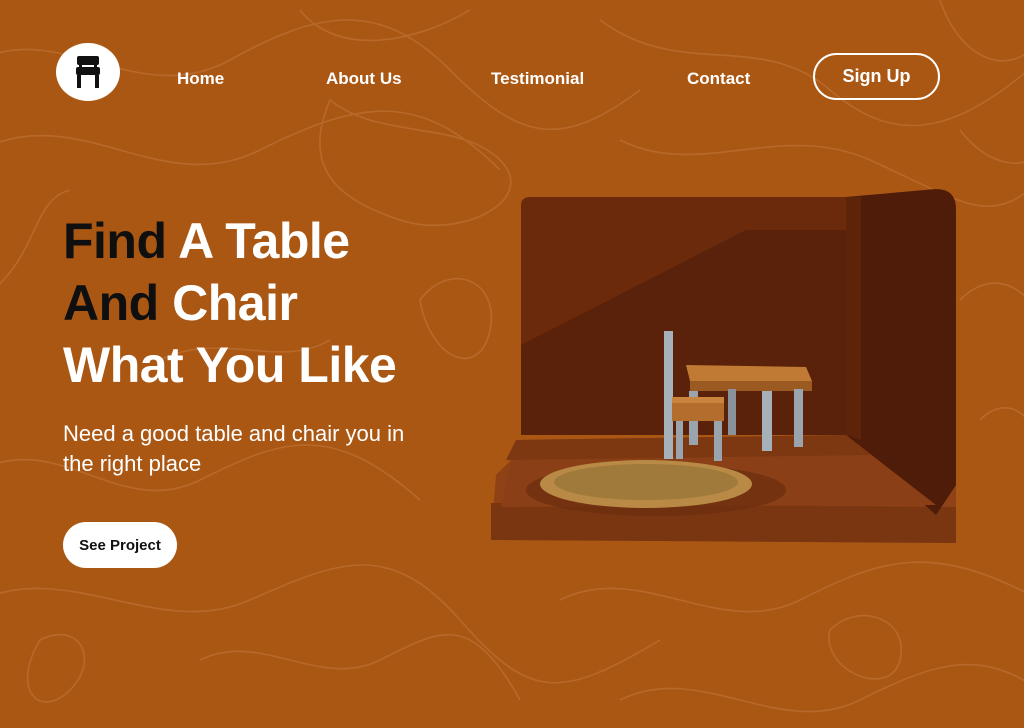 This screenshot has width=1024, height=728. I want to click on hero-title-word: What You Like, so click(230, 365).